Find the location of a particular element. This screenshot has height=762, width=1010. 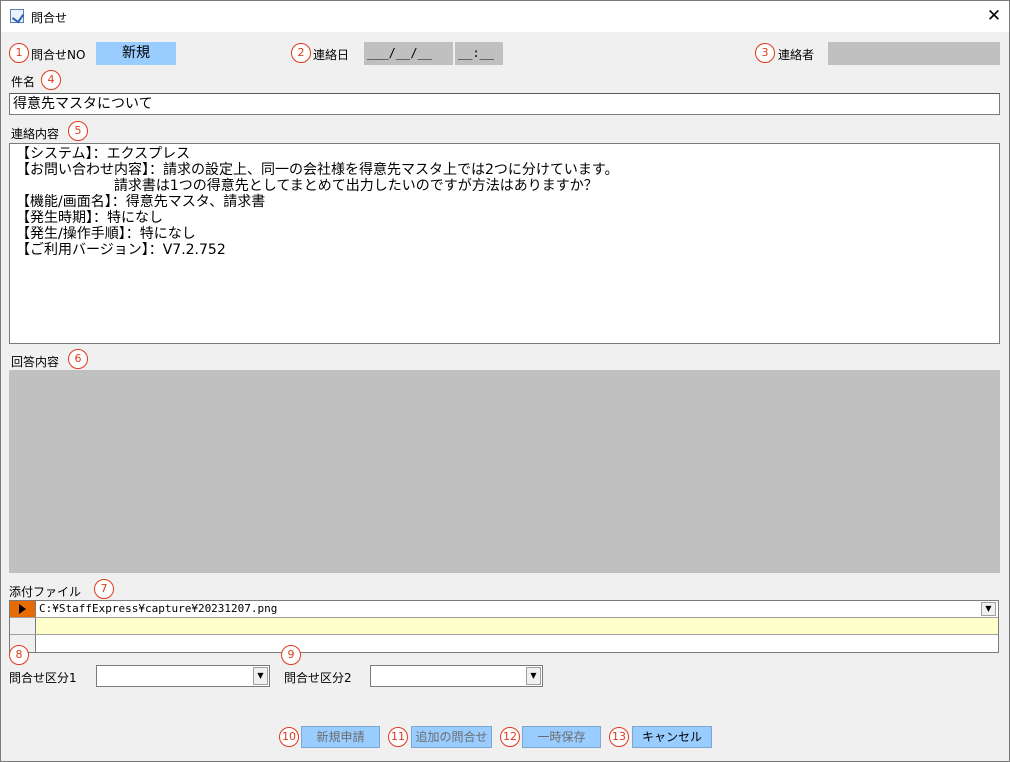

temp-save-button: 一時保存 is located at coordinates (561, 737).